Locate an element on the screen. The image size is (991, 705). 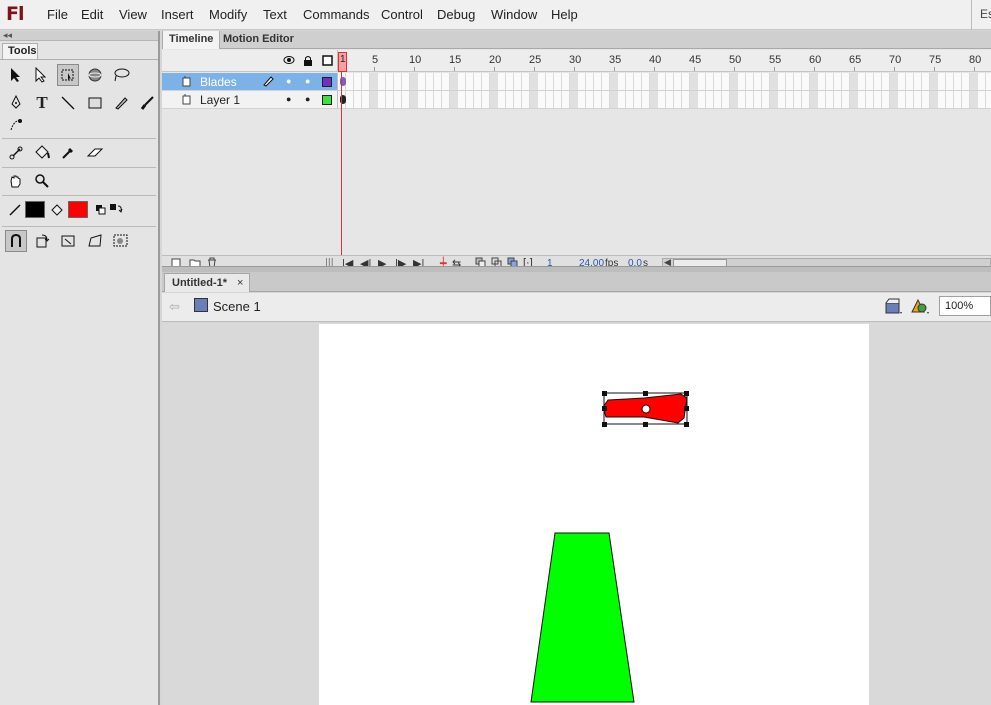
menu-view: View is located at coordinates (133, 14).